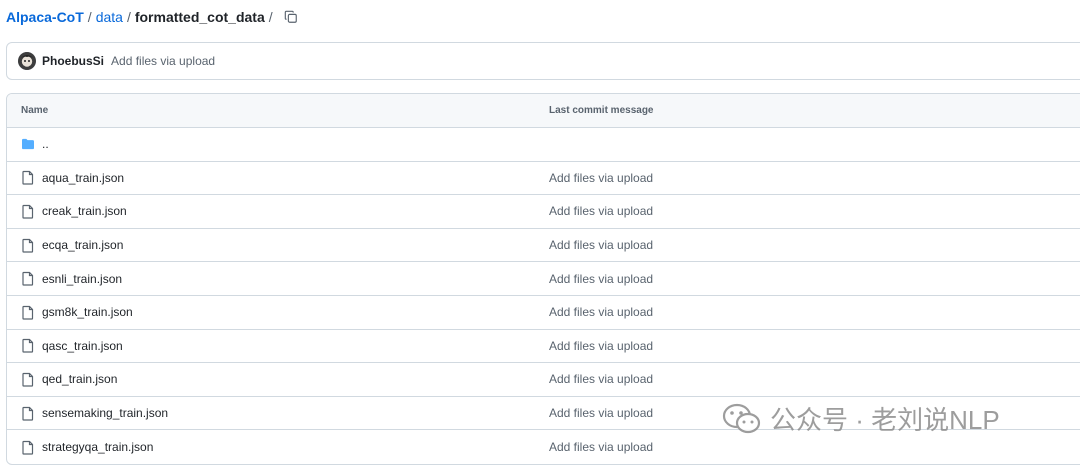  Describe the element at coordinates (543, 212) in the screenshot. I see `table-row: creak_train.json Add files via upload` at that location.